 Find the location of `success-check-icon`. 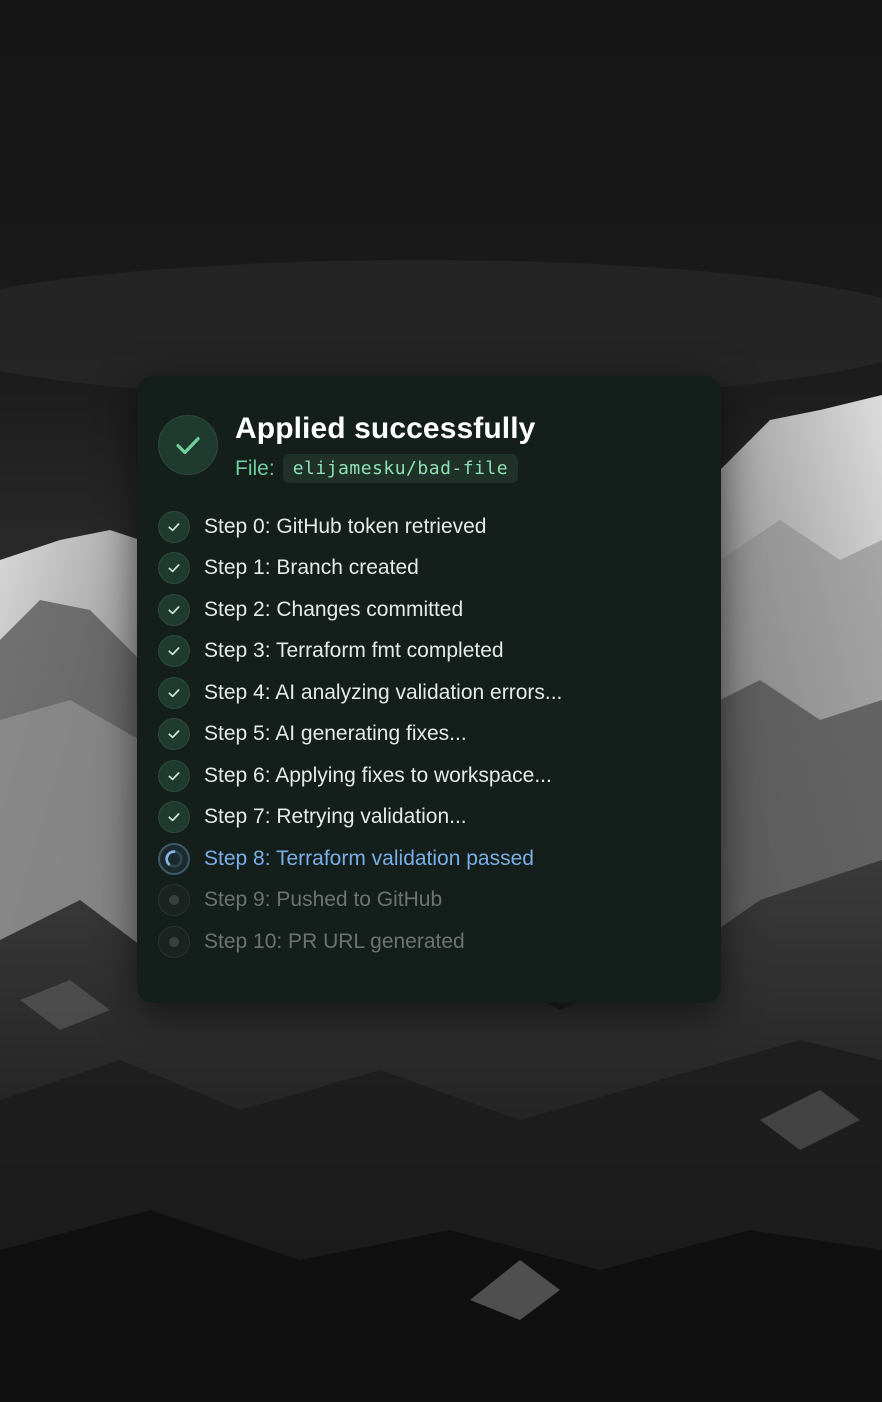

success-check-icon is located at coordinates (188, 445).